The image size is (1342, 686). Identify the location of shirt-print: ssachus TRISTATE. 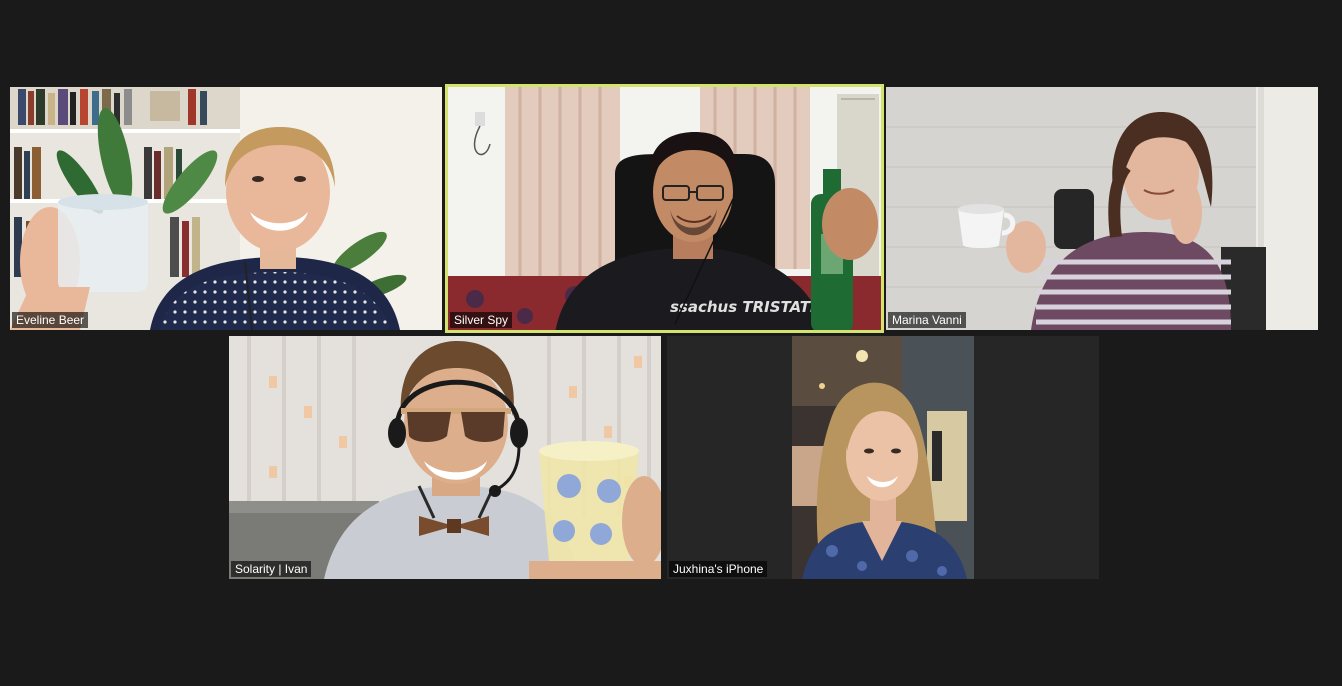
(745, 307).